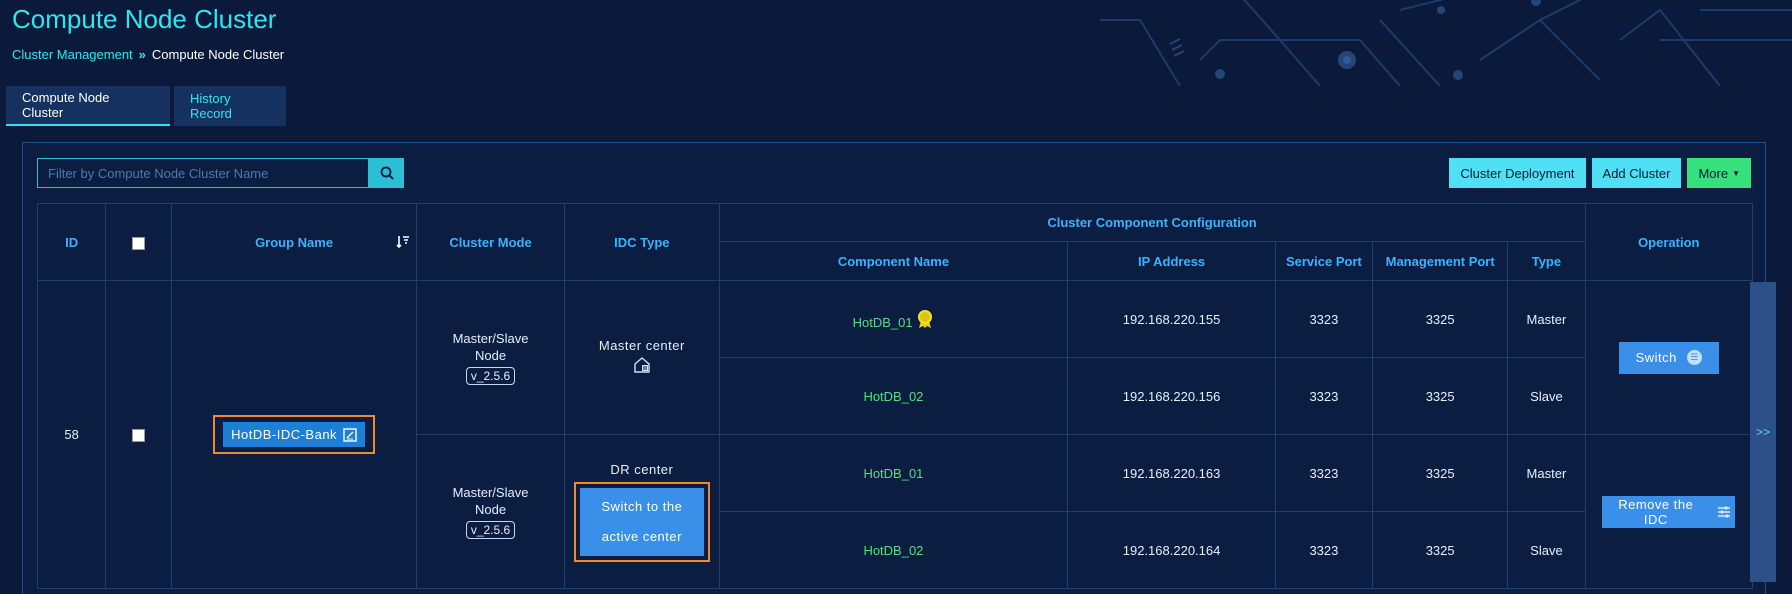 This screenshot has width=1792, height=594. I want to click on select-all-checkbox, so click(139, 243).